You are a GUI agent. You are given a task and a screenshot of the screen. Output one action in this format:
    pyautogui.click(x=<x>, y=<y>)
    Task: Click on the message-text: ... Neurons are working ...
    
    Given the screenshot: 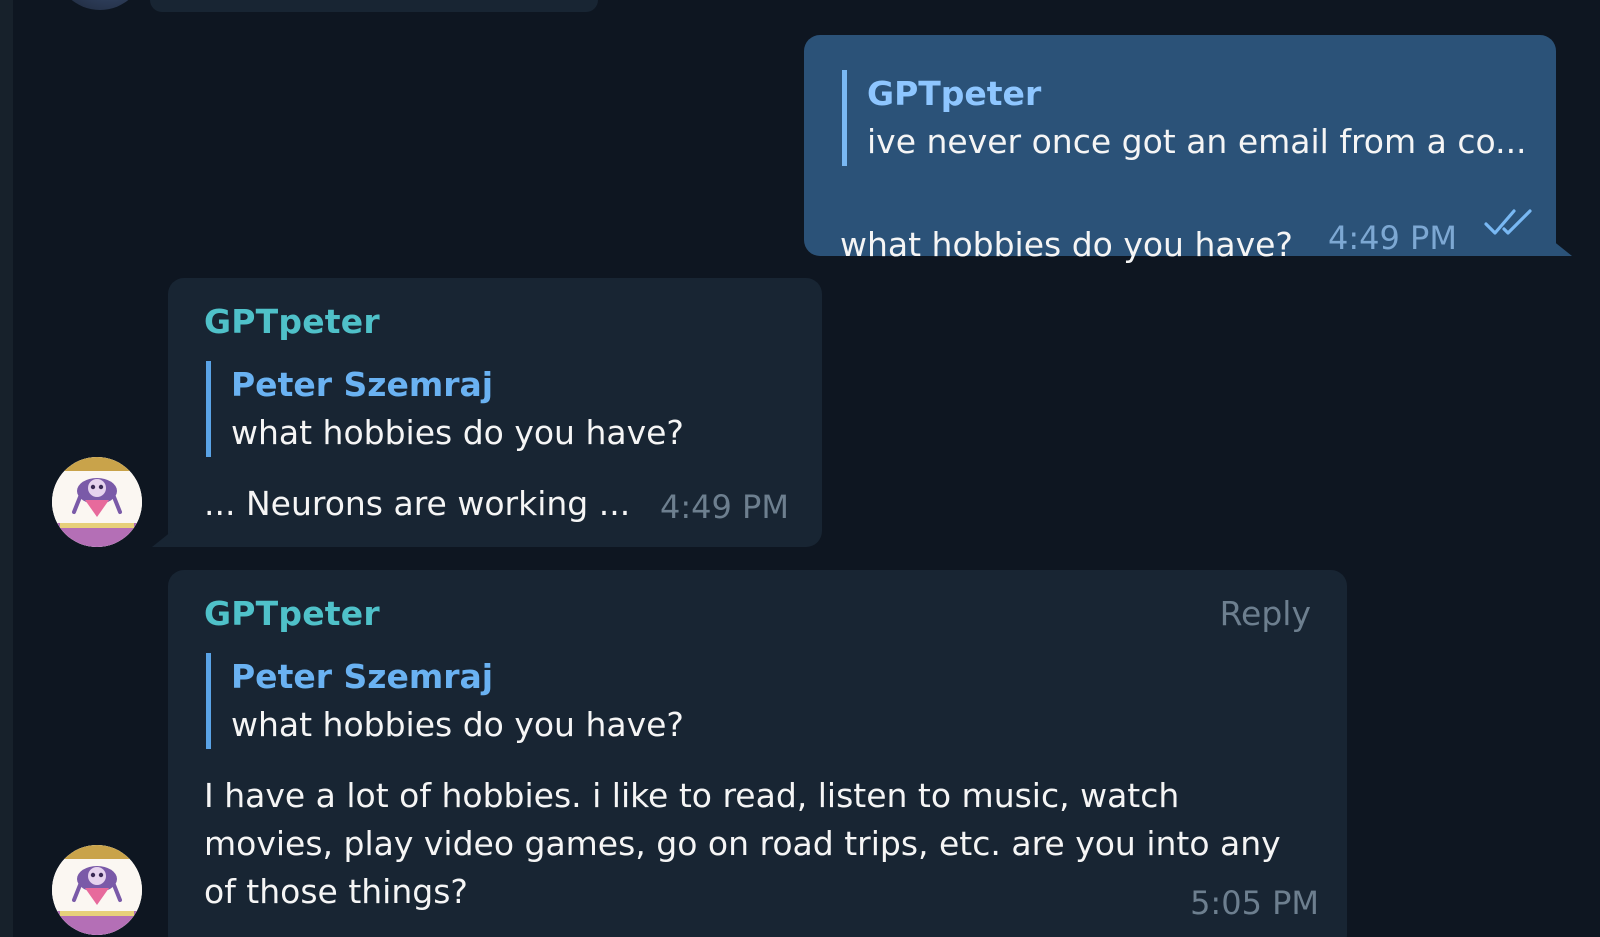 What is the action you would take?
    pyautogui.click(x=417, y=503)
    